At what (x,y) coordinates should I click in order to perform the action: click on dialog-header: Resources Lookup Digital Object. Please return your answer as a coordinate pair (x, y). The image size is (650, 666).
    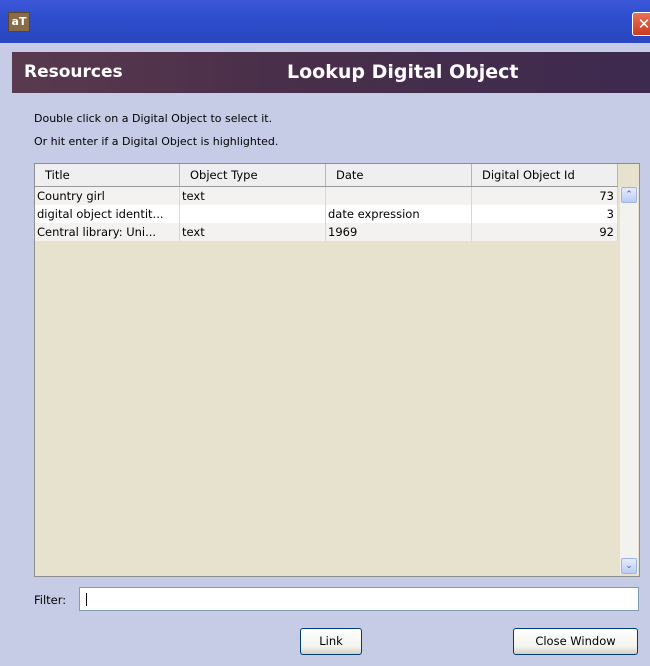
    Looking at the image, I should click on (331, 72).